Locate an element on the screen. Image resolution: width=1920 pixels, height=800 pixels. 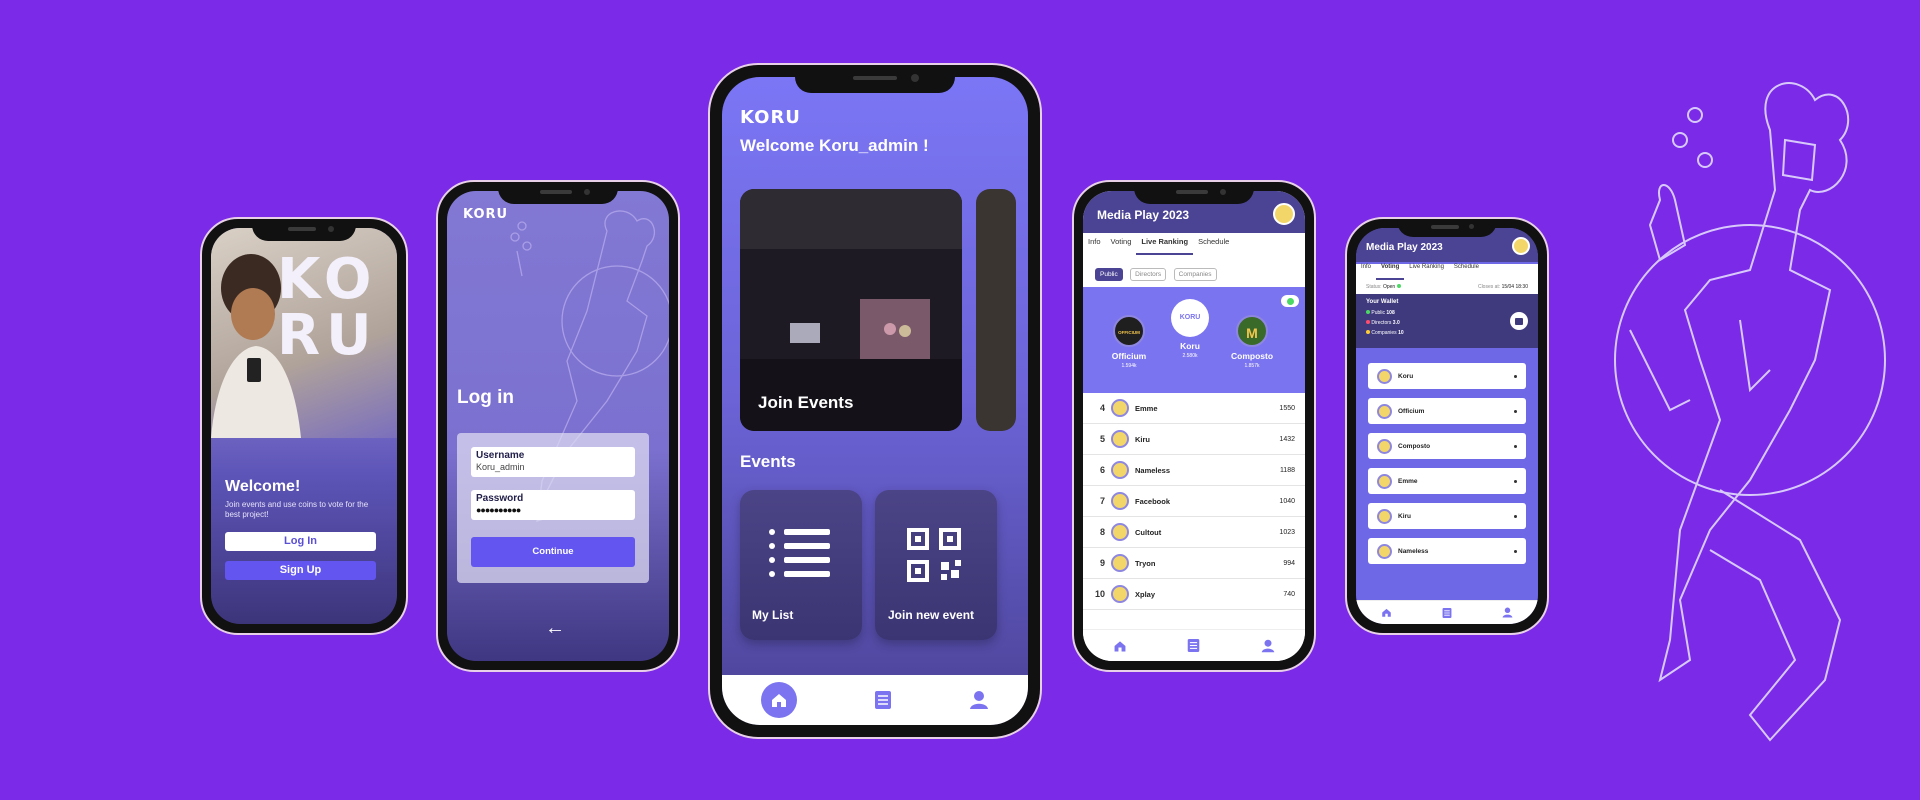
password-field: Password ●●●●●●●●●● is located at coordinates (553, 505).